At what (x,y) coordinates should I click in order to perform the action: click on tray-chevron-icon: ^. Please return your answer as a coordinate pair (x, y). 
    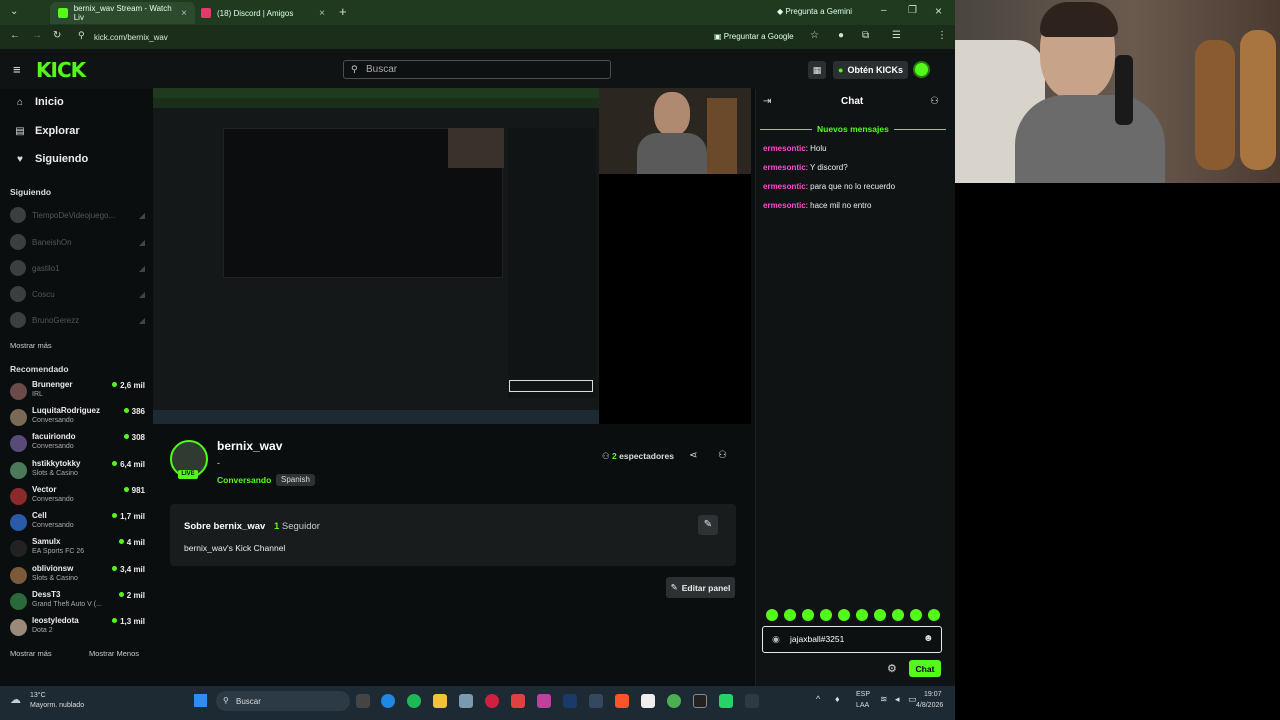
    Looking at the image, I should click on (818, 699).